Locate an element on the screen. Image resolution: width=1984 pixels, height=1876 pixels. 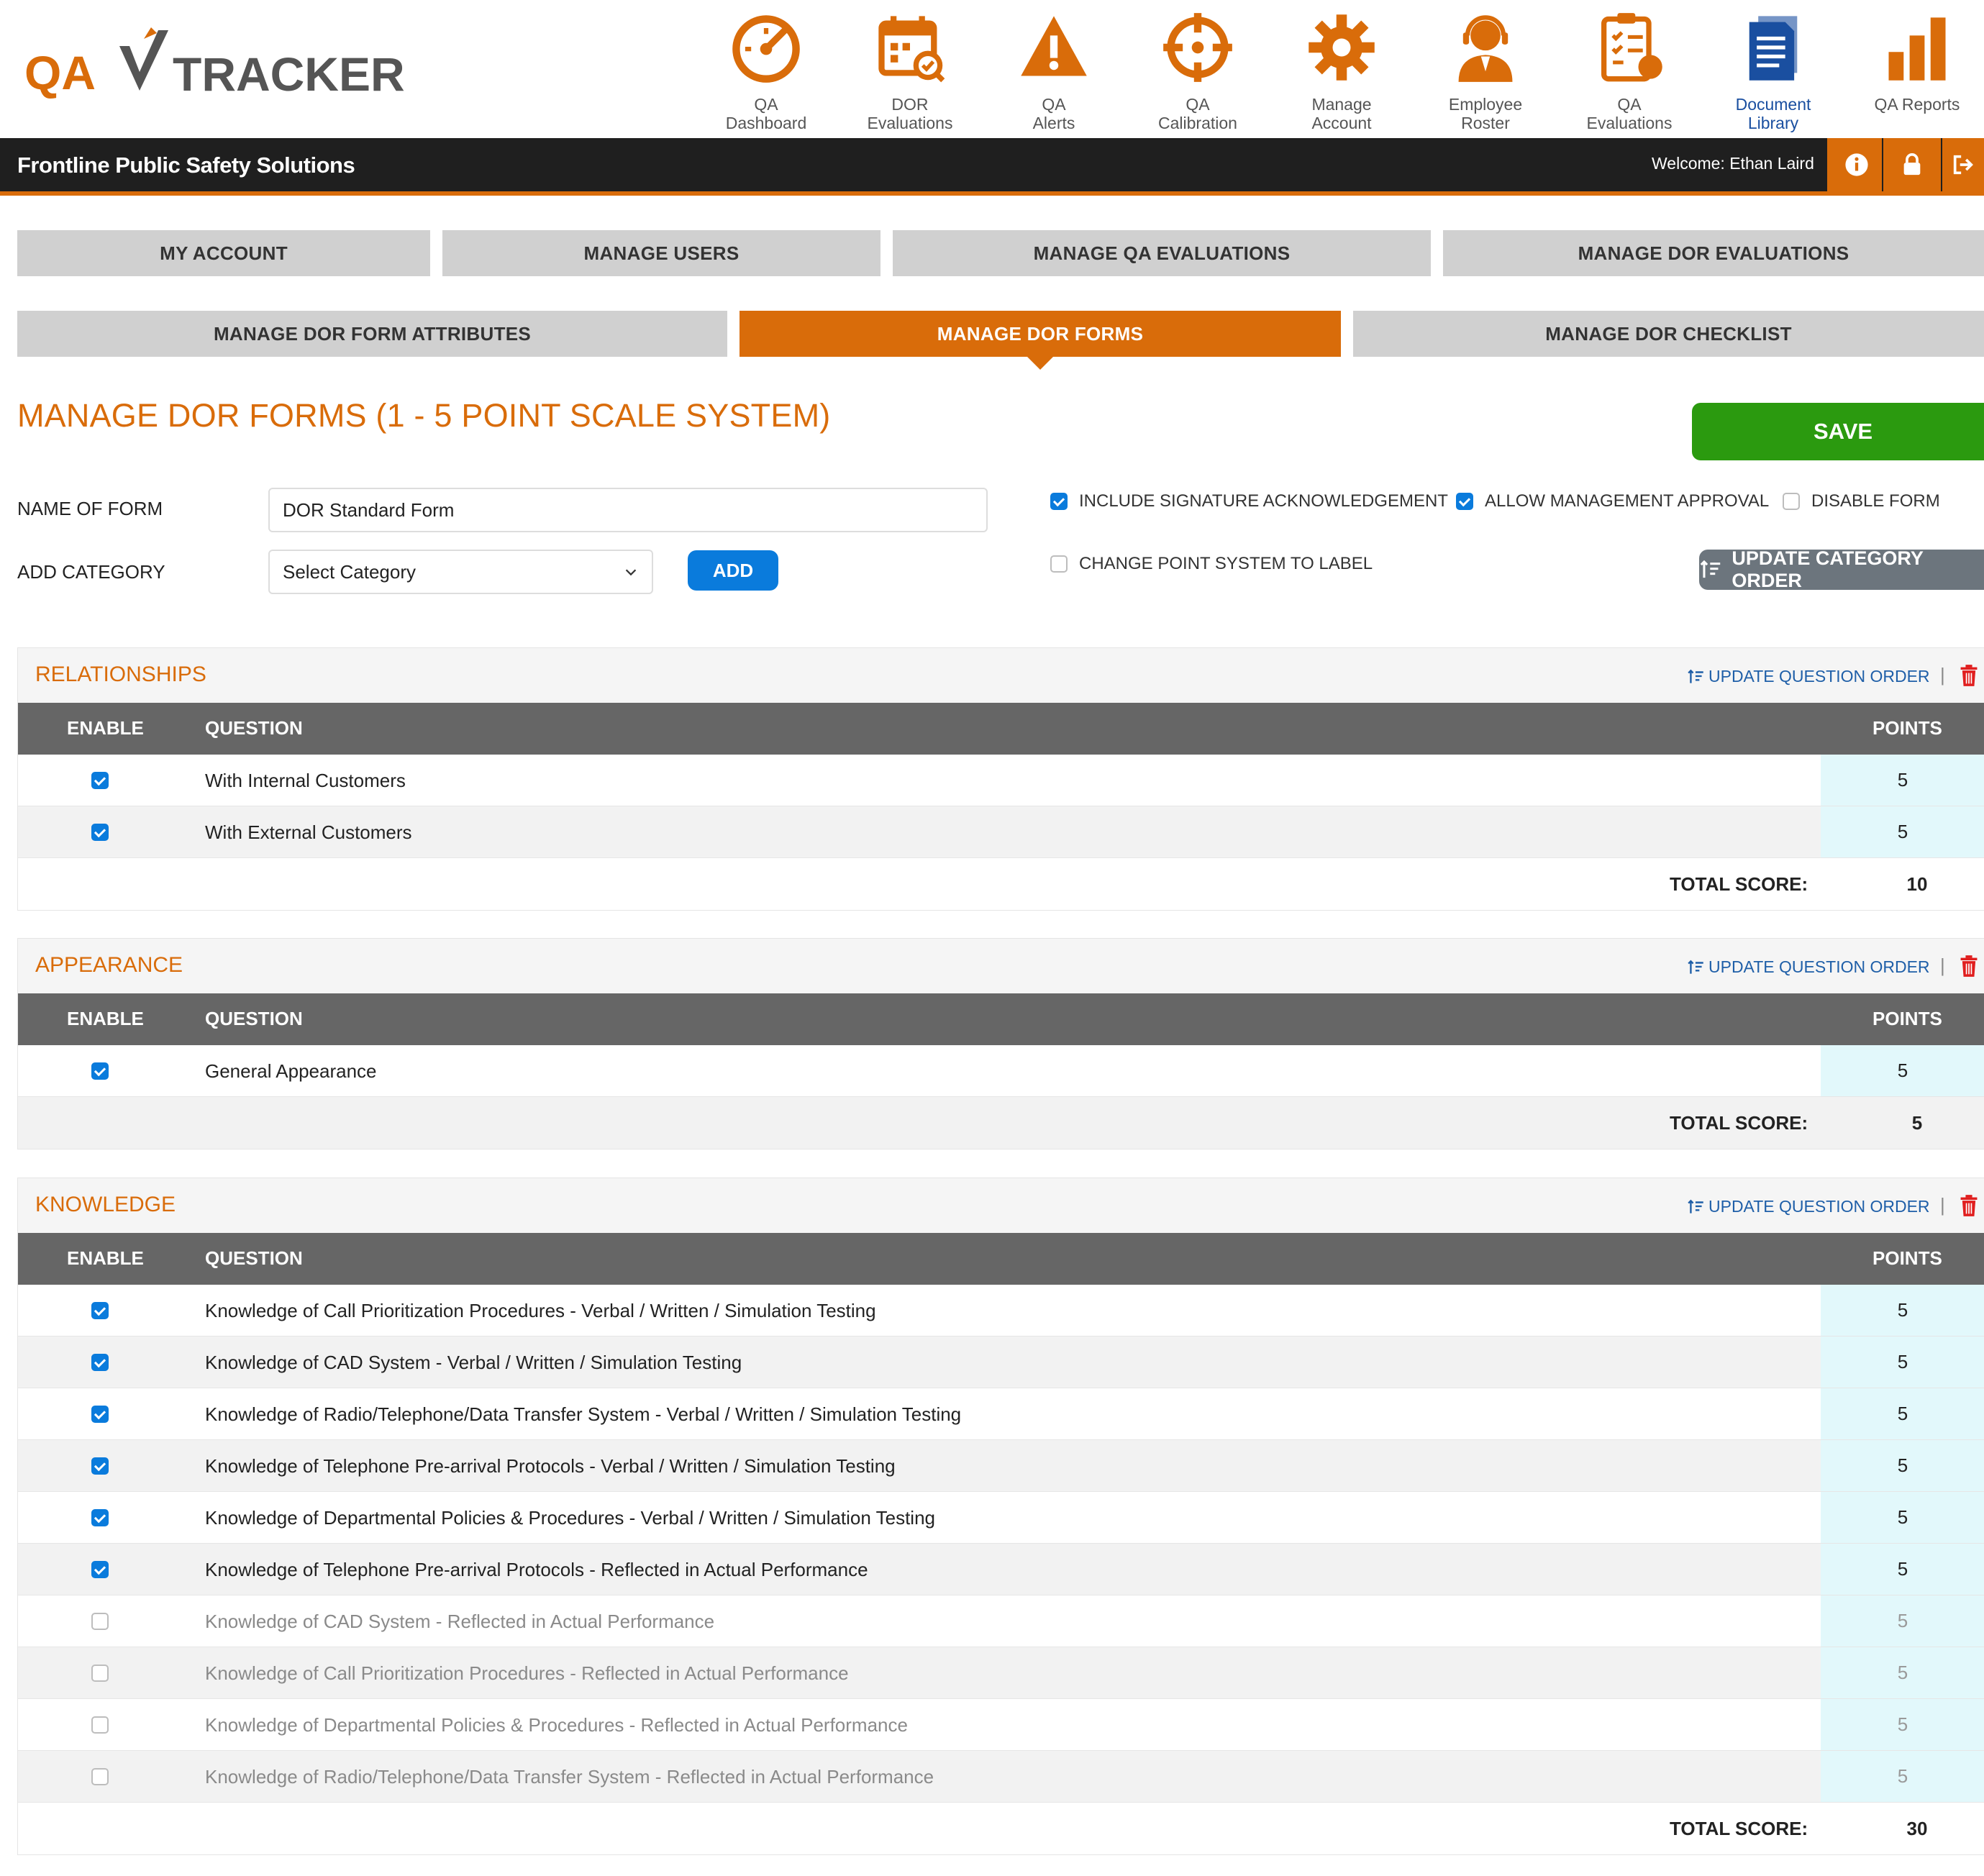
logout-button is located at coordinates (1962, 164).